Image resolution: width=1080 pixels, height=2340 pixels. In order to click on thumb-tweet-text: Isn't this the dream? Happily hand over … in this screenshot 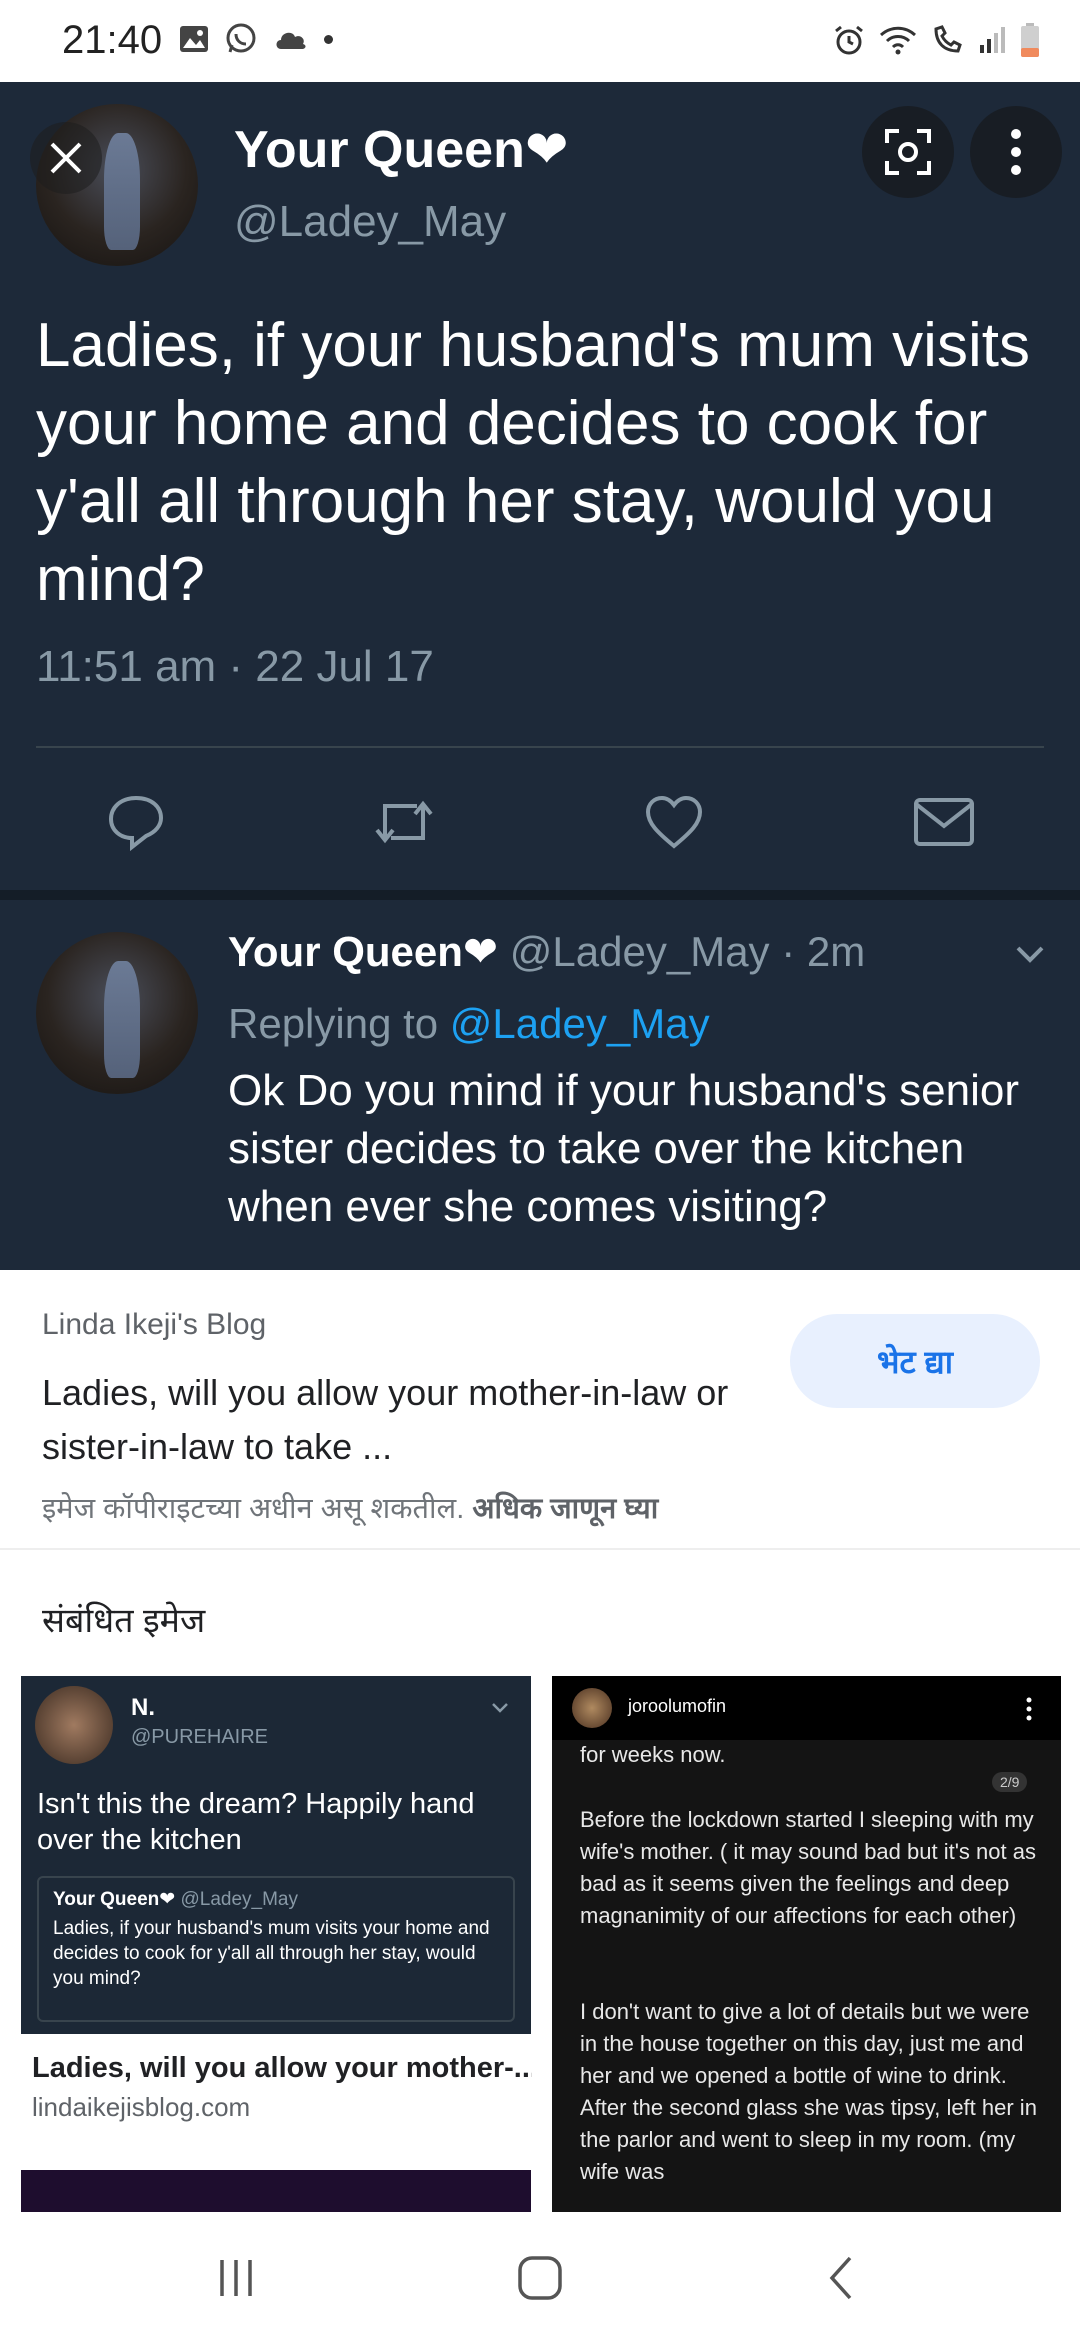, I will do `click(256, 1822)`.